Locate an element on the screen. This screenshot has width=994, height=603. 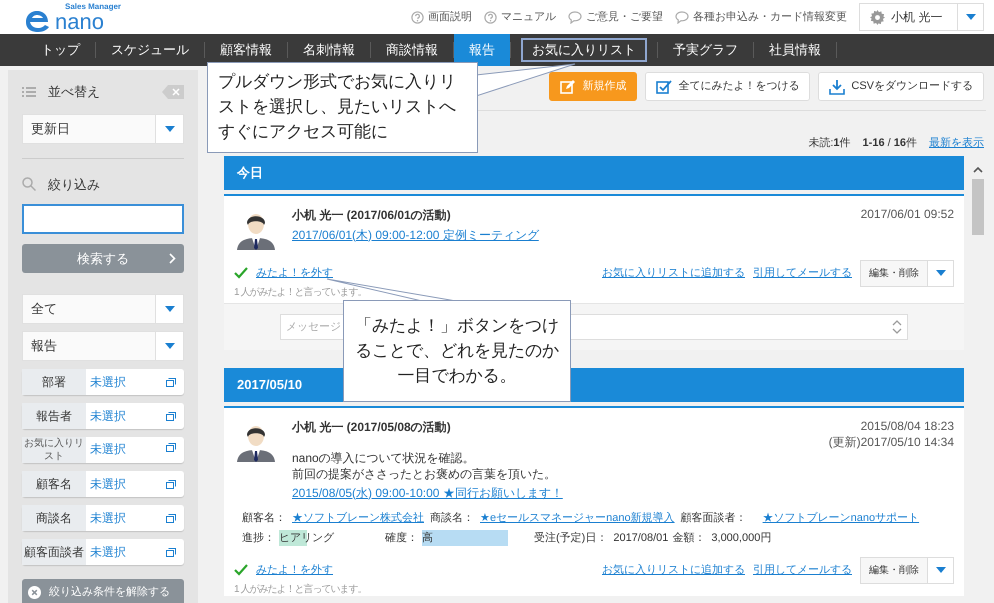
edit-icon is located at coordinates (568, 86).